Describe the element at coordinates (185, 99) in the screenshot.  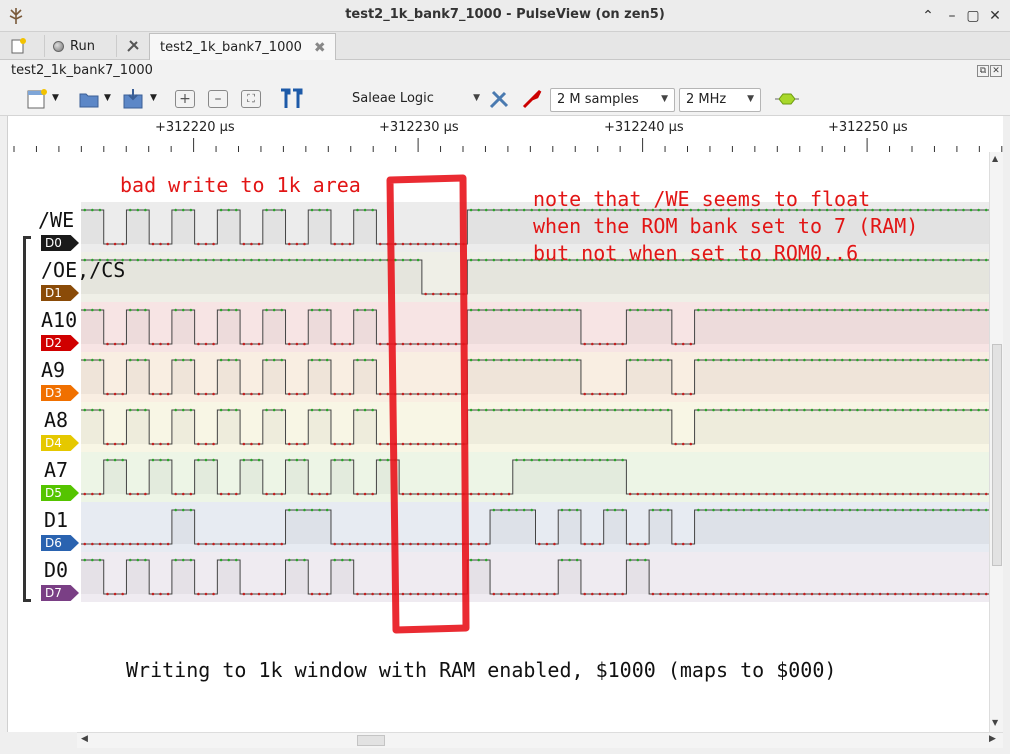
I see `zoom-in-button: +` at that location.